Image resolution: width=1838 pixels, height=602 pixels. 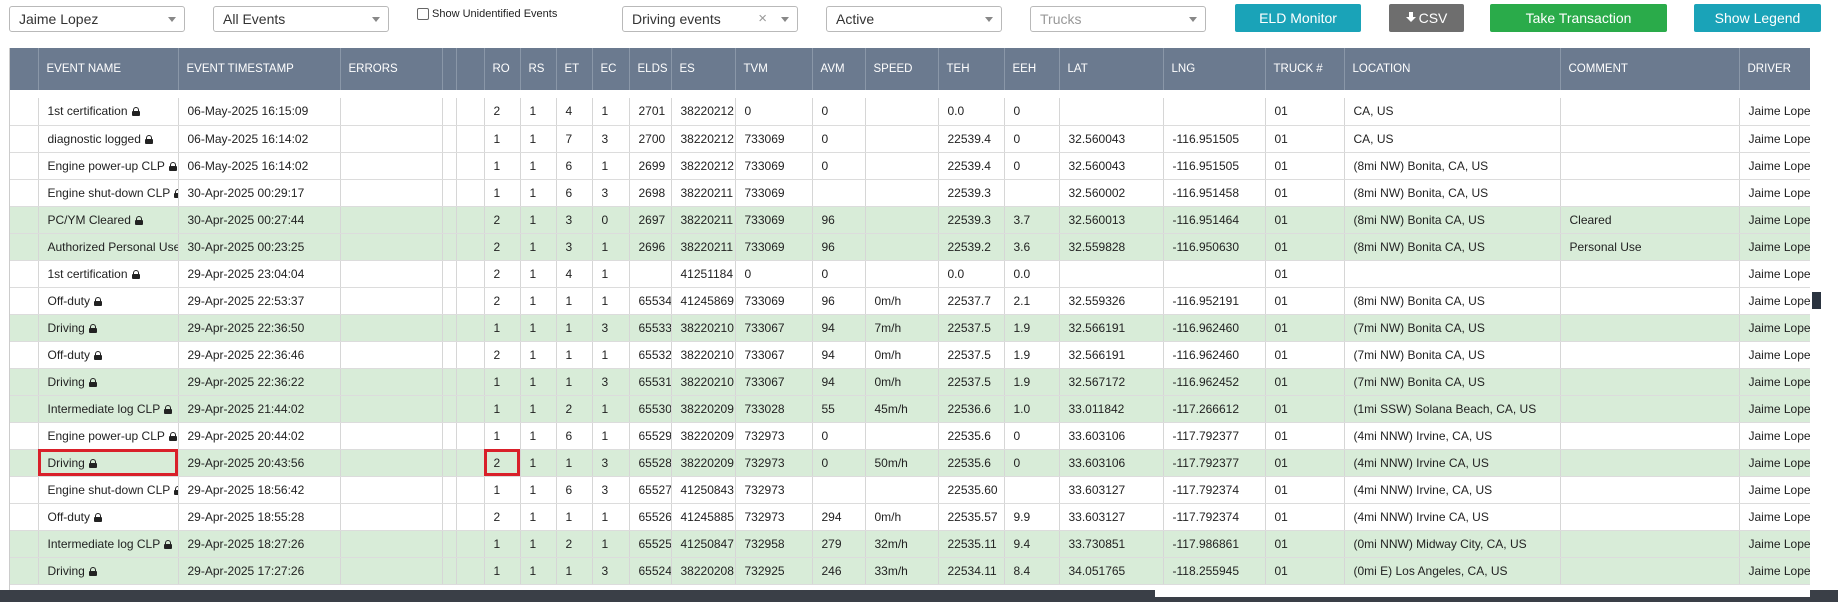 I want to click on cell-tvm: 733067, so click(x=774, y=328).